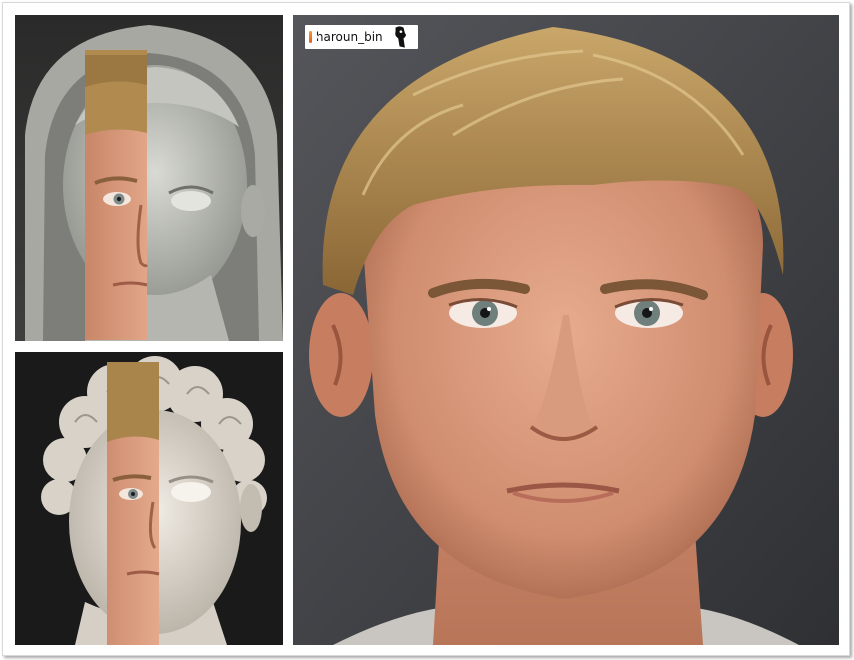  What do you see at coordinates (349, 37) in the screenshot?
I see `watermark-handle: haroun_bin` at bounding box center [349, 37].